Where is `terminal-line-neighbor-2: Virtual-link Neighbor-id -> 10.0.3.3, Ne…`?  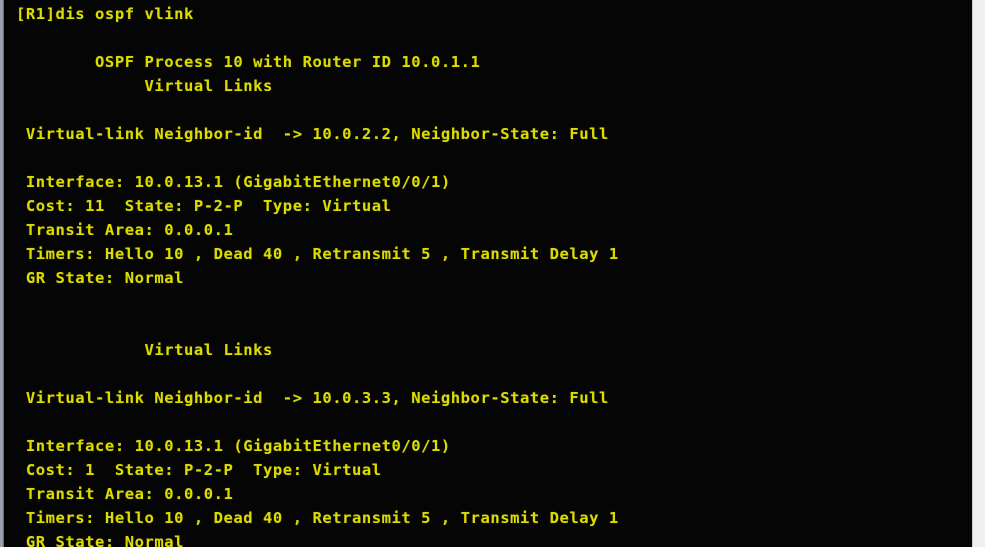 terminal-line-neighbor-2: Virtual-link Neighbor-id -> 10.0.3.3, Ne… is located at coordinates (312, 398).